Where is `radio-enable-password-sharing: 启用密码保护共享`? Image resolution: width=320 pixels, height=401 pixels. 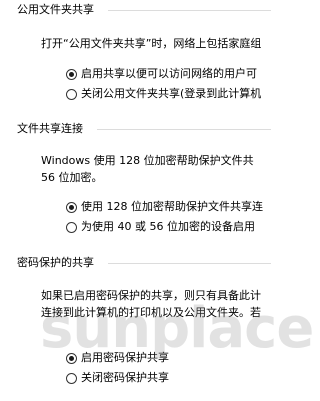
radio-enable-password-sharing: 启用密码保护共享 is located at coordinates (117, 358).